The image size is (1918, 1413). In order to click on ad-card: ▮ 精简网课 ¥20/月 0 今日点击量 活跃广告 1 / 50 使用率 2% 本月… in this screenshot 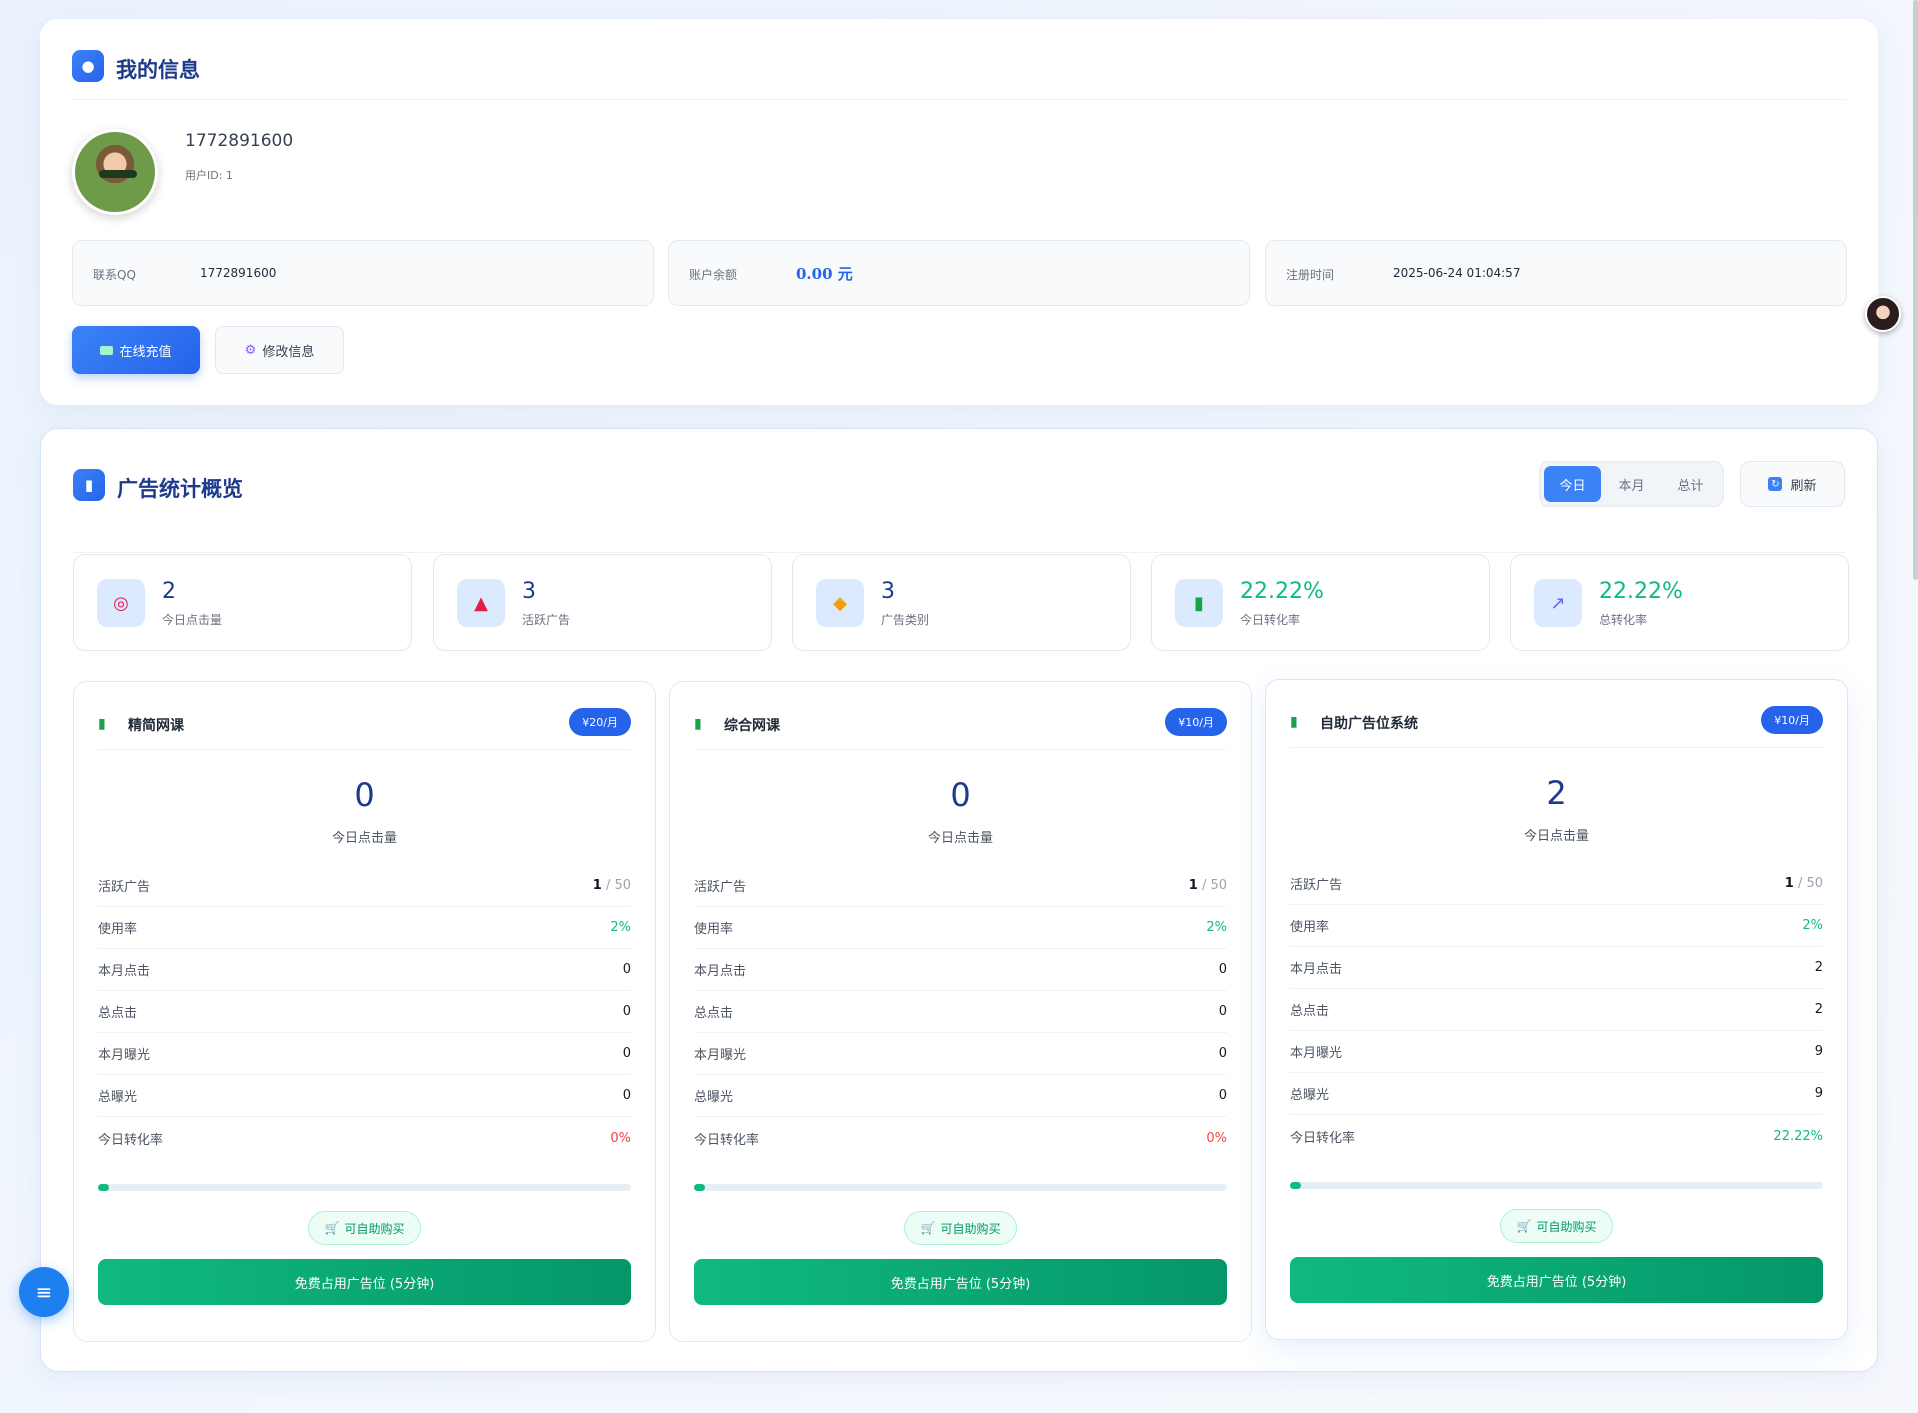, I will do `click(364, 1011)`.